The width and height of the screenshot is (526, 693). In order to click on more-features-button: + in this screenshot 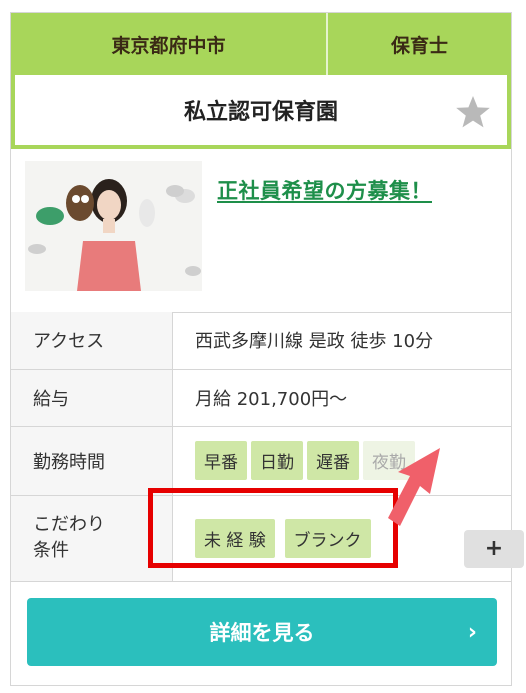, I will do `click(494, 548)`.